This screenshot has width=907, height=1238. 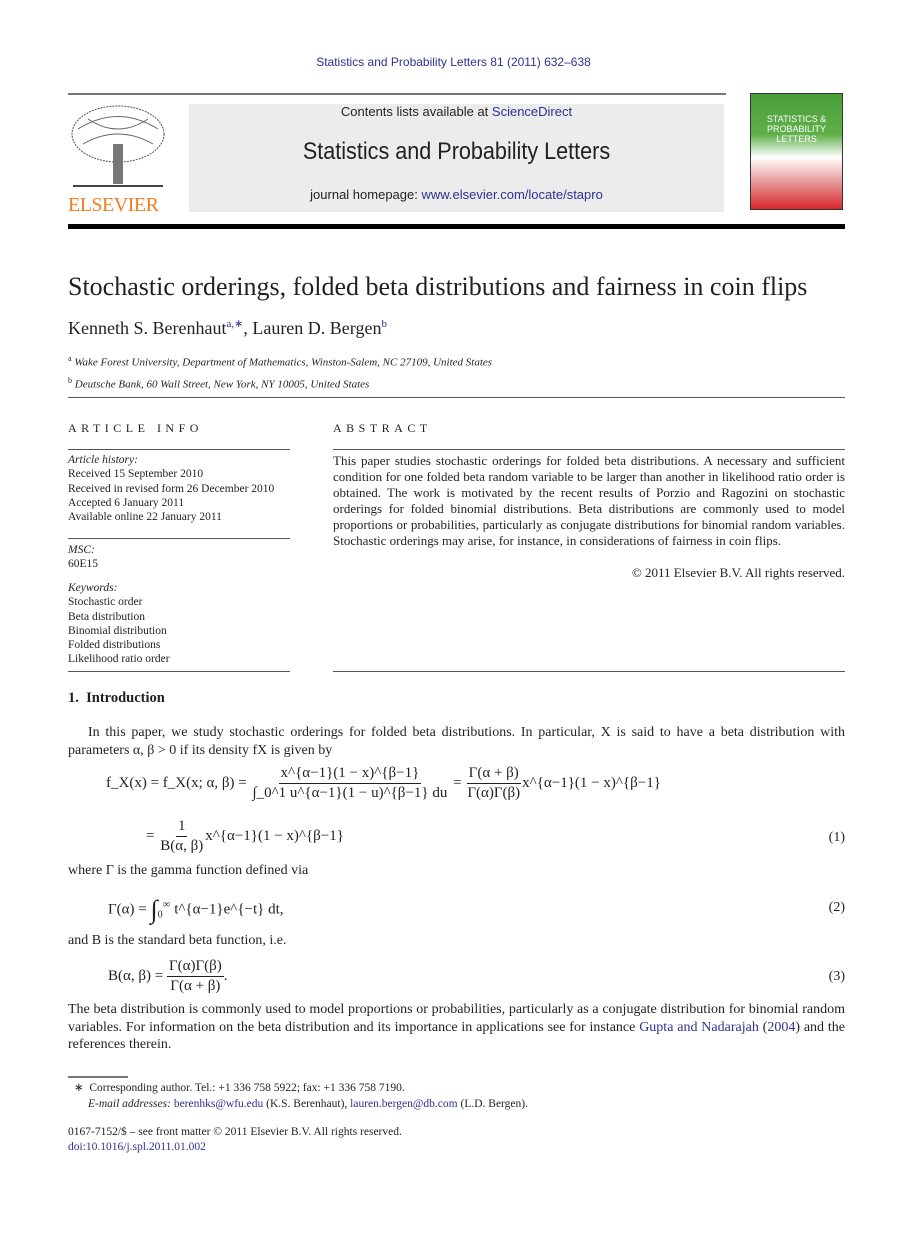 What do you see at coordinates (136, 474) in the screenshot?
I see `history-item: Received 15 September 2010` at bounding box center [136, 474].